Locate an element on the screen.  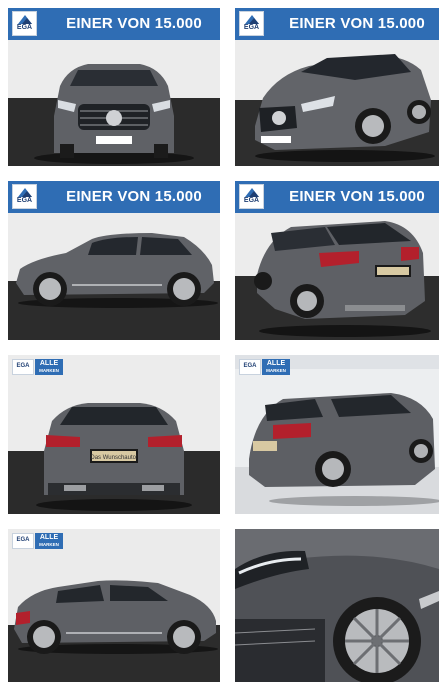
photo-tile-side: EGA EINER VON 15.000 is located at coordinates (114, 260).